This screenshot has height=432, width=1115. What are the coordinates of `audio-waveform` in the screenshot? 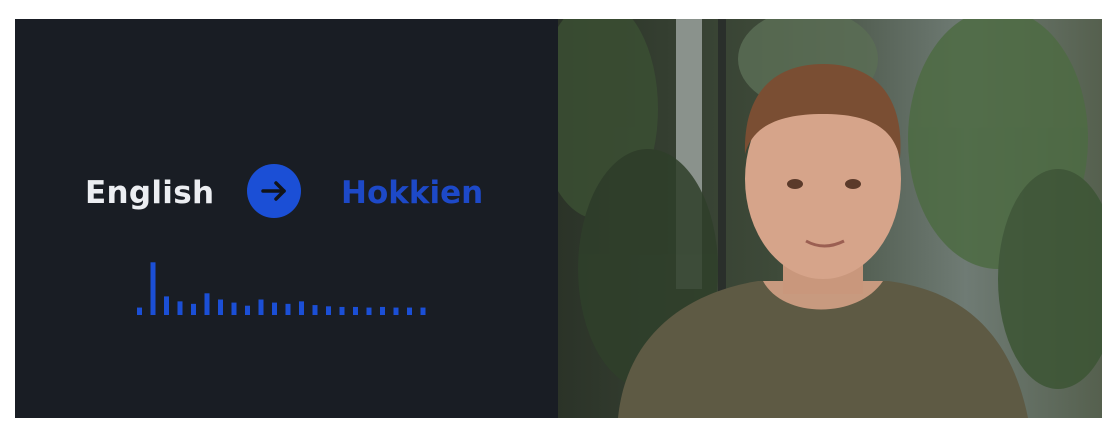 It's located at (281, 288).